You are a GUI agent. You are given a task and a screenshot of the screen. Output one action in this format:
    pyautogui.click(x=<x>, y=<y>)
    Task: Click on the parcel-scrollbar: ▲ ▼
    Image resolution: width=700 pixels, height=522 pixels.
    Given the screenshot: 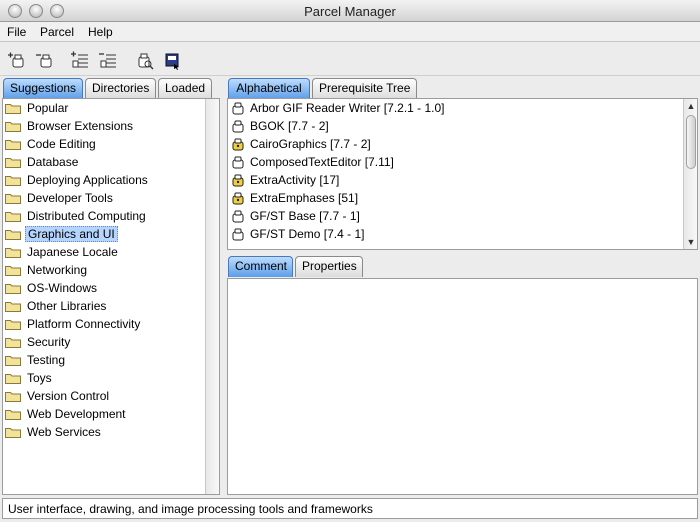 What is the action you would take?
    pyautogui.click(x=690, y=174)
    